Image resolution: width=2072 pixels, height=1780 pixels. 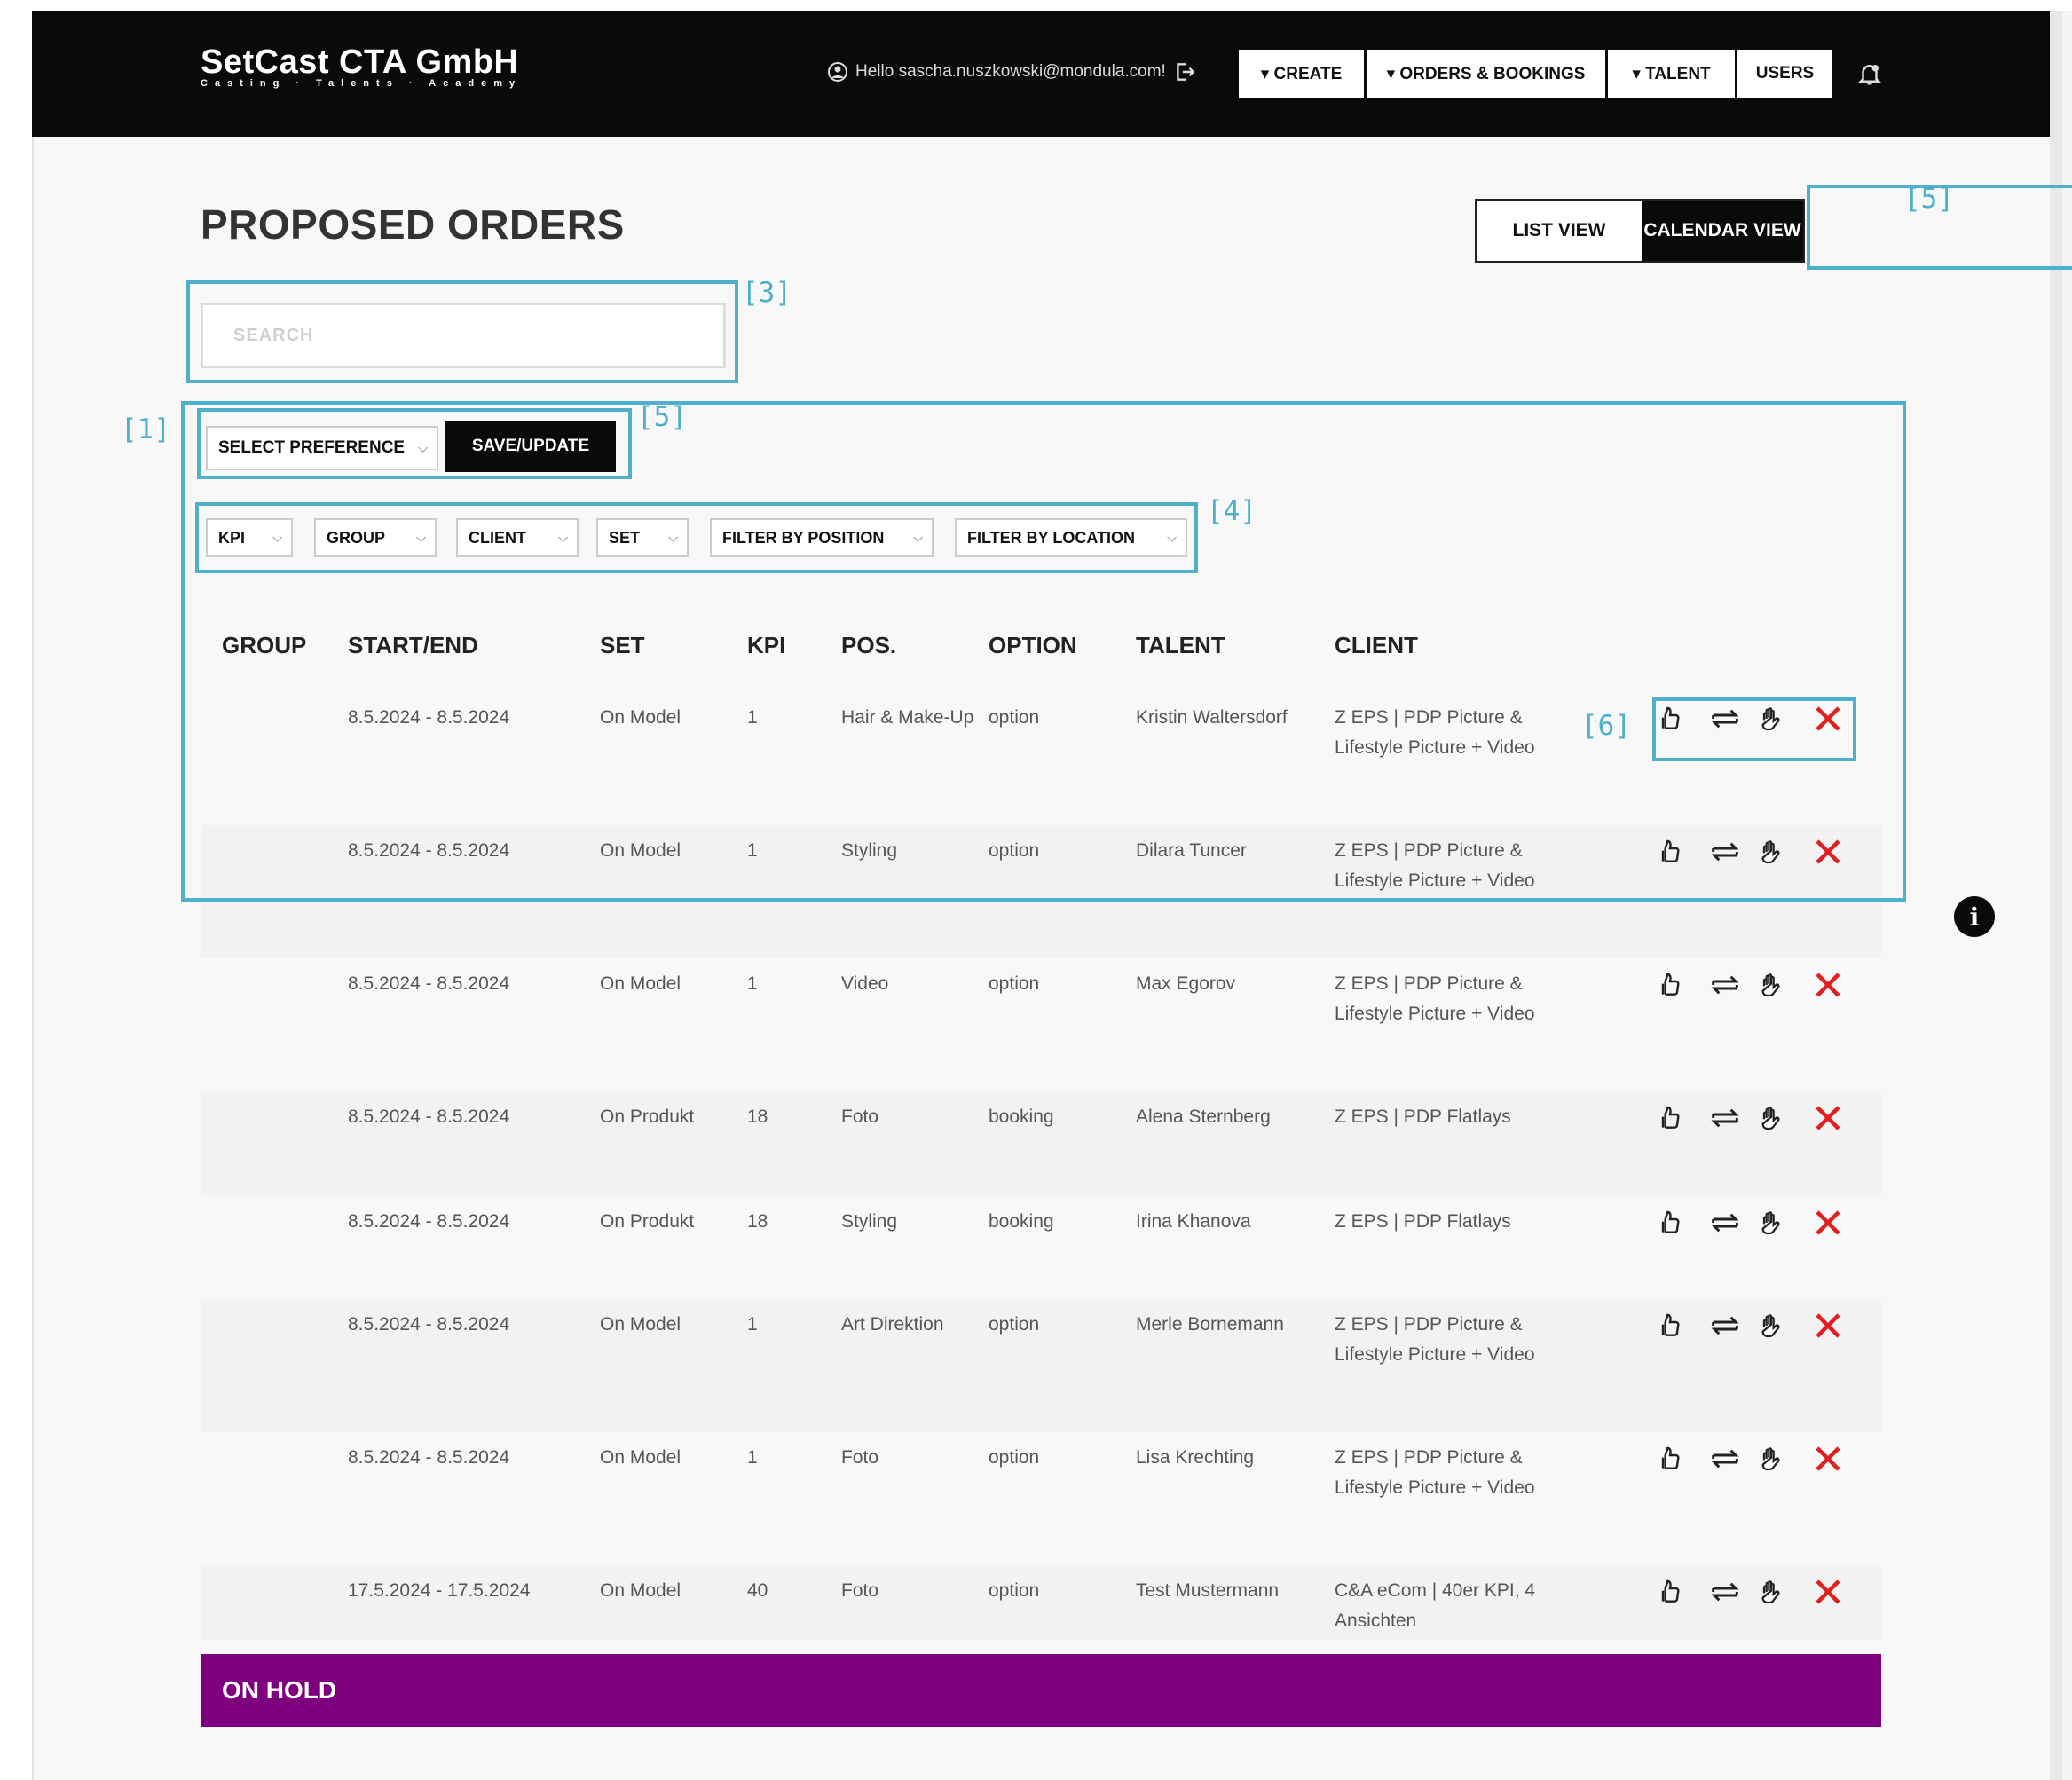 I want to click on annotation-label-5-pref: [5], so click(x=662, y=417).